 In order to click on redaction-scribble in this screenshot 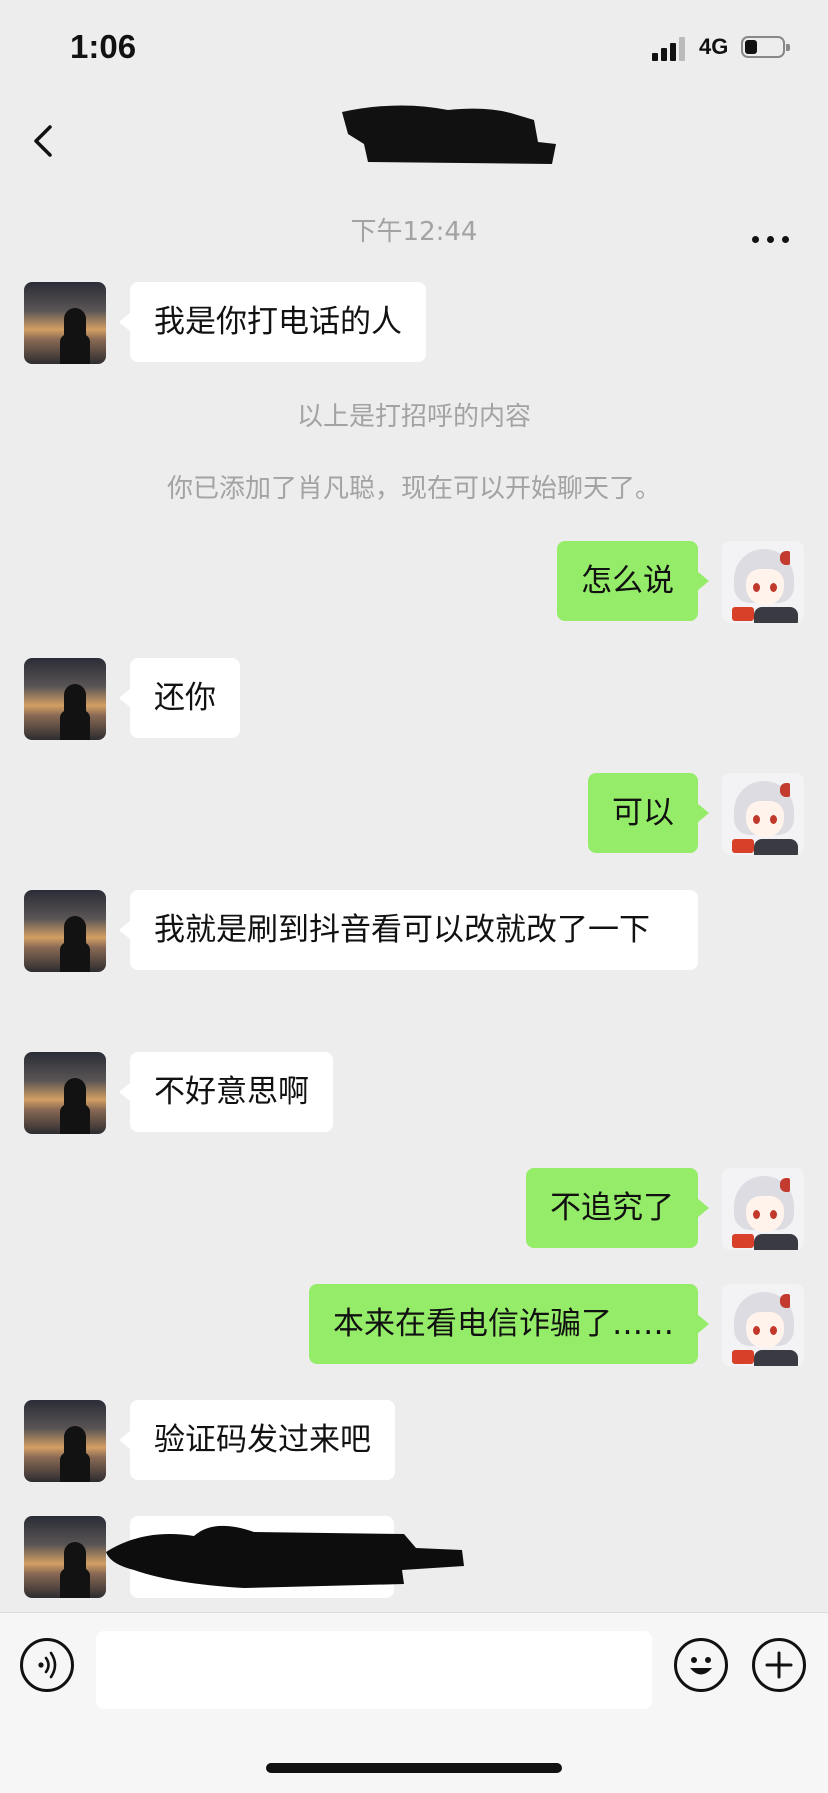, I will do `click(285, 1556)`.